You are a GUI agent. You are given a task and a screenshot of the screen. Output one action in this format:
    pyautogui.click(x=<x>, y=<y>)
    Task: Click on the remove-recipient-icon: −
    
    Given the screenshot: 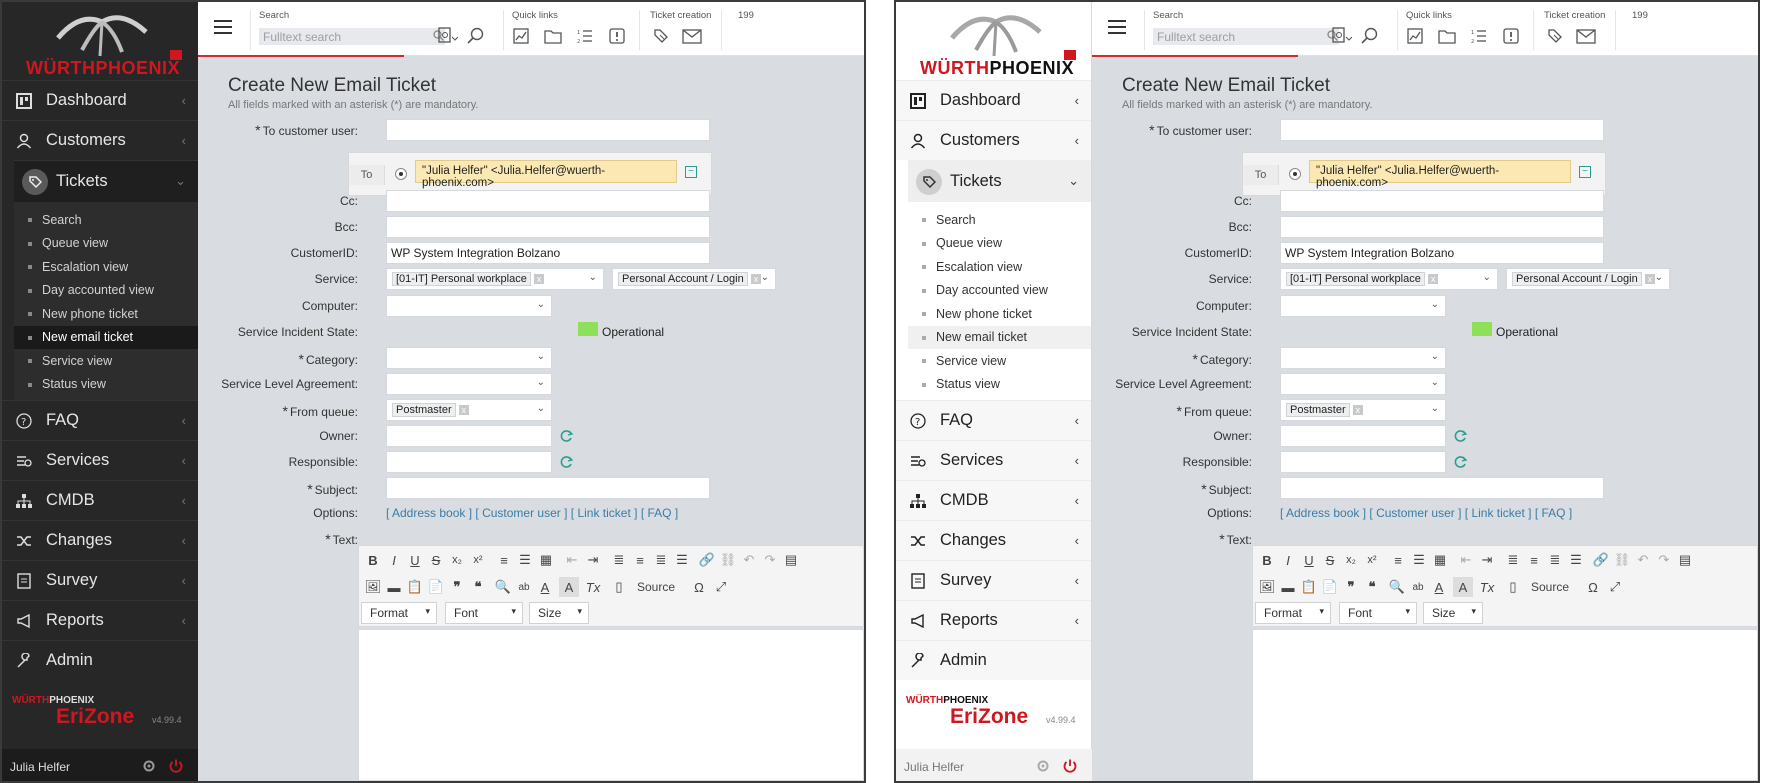 What is the action you would take?
    pyautogui.click(x=691, y=172)
    